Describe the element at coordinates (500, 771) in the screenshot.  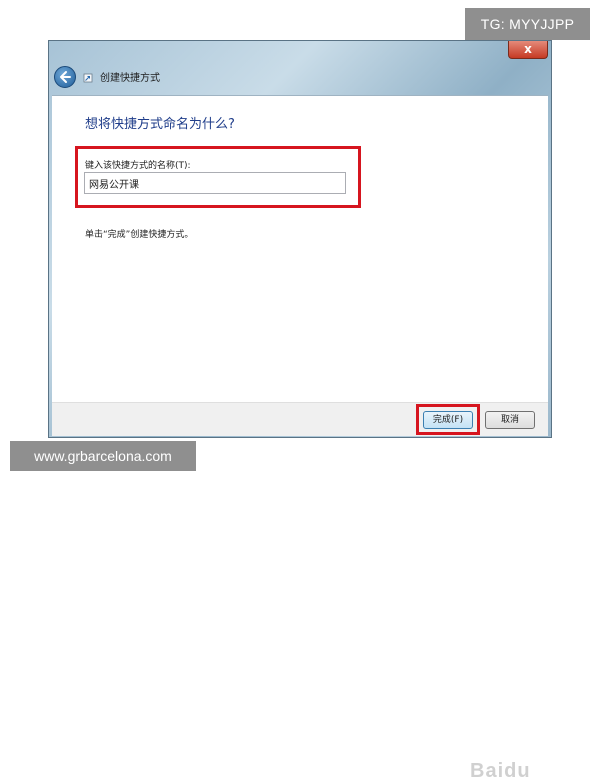
I see `baidu-watermark: Baidu` at that location.